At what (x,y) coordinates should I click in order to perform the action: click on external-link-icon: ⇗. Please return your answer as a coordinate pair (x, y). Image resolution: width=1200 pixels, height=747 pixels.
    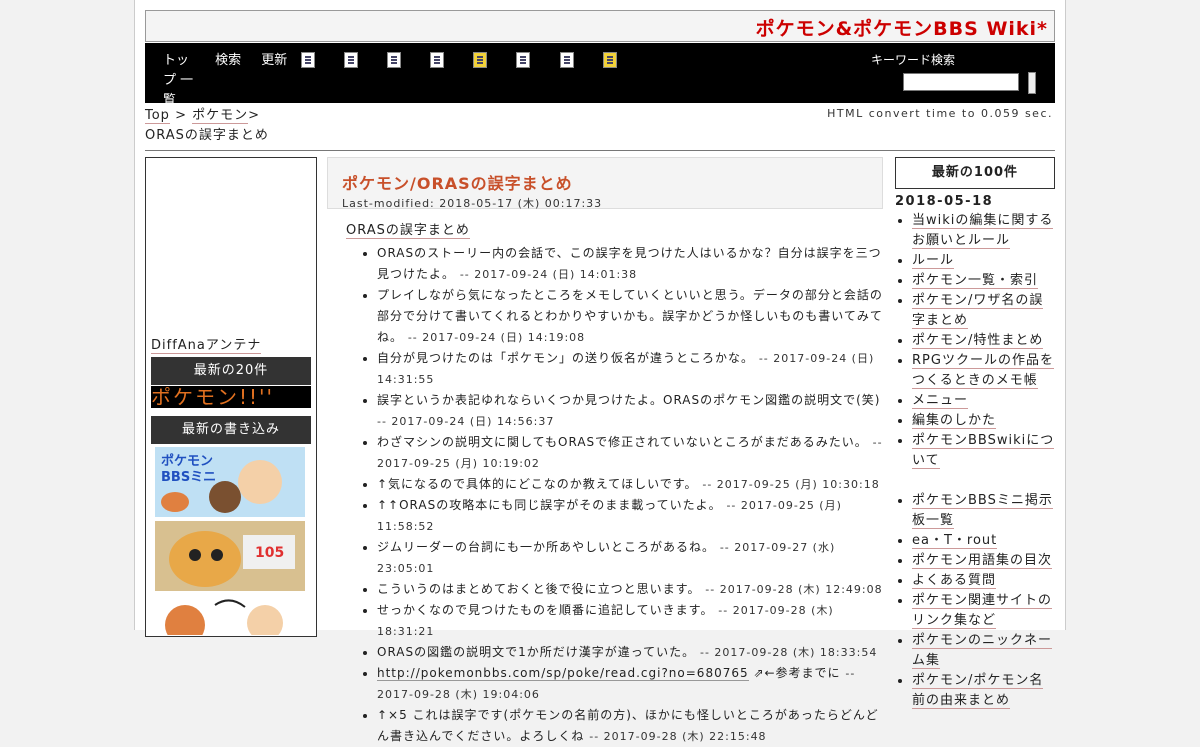
    Looking at the image, I should click on (756, 673).